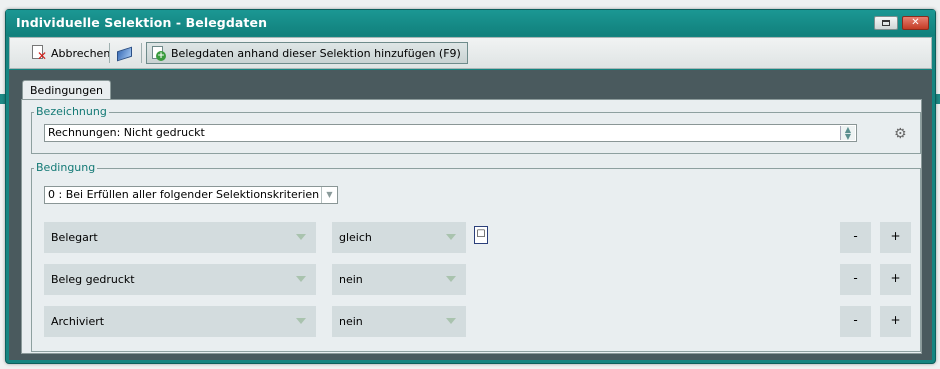 Image resolution: width=940 pixels, height=369 pixels. I want to click on cancel-button: ✕ Abbrechen, so click(70, 53).